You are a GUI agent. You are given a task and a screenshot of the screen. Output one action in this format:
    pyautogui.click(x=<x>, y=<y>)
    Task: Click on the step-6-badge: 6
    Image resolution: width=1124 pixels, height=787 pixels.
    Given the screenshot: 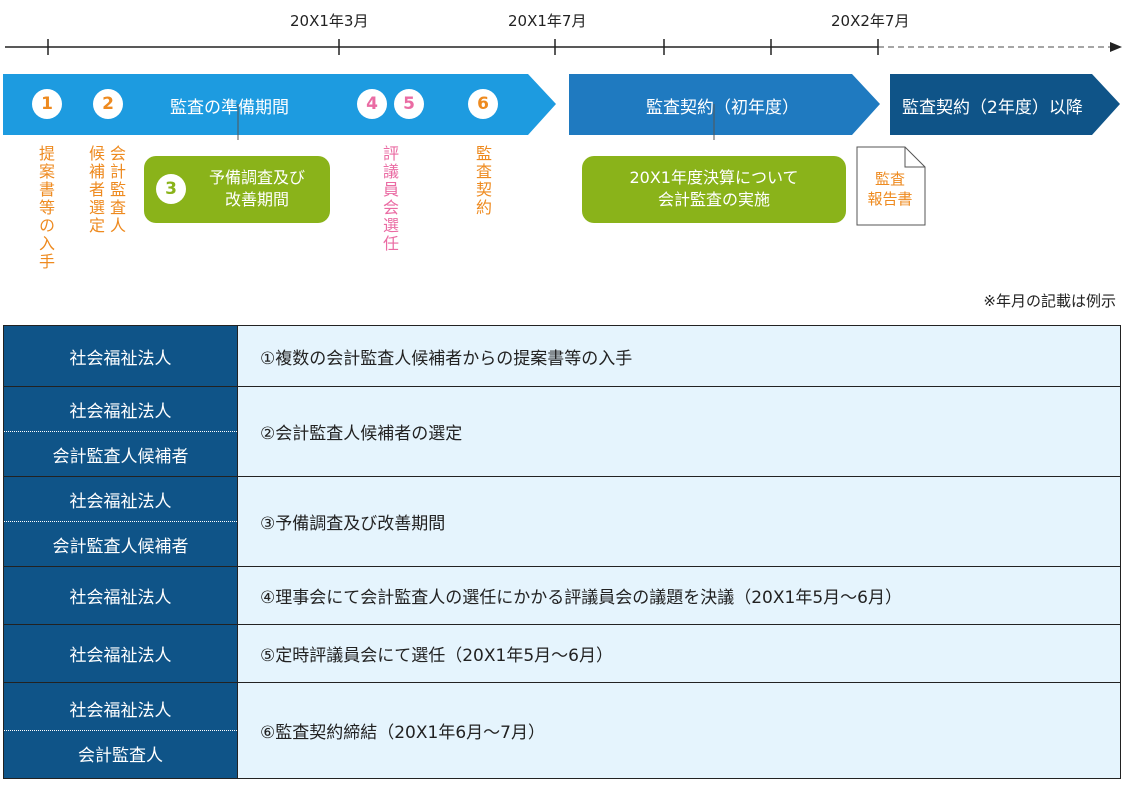 What is the action you would take?
    pyautogui.click(x=483, y=104)
    